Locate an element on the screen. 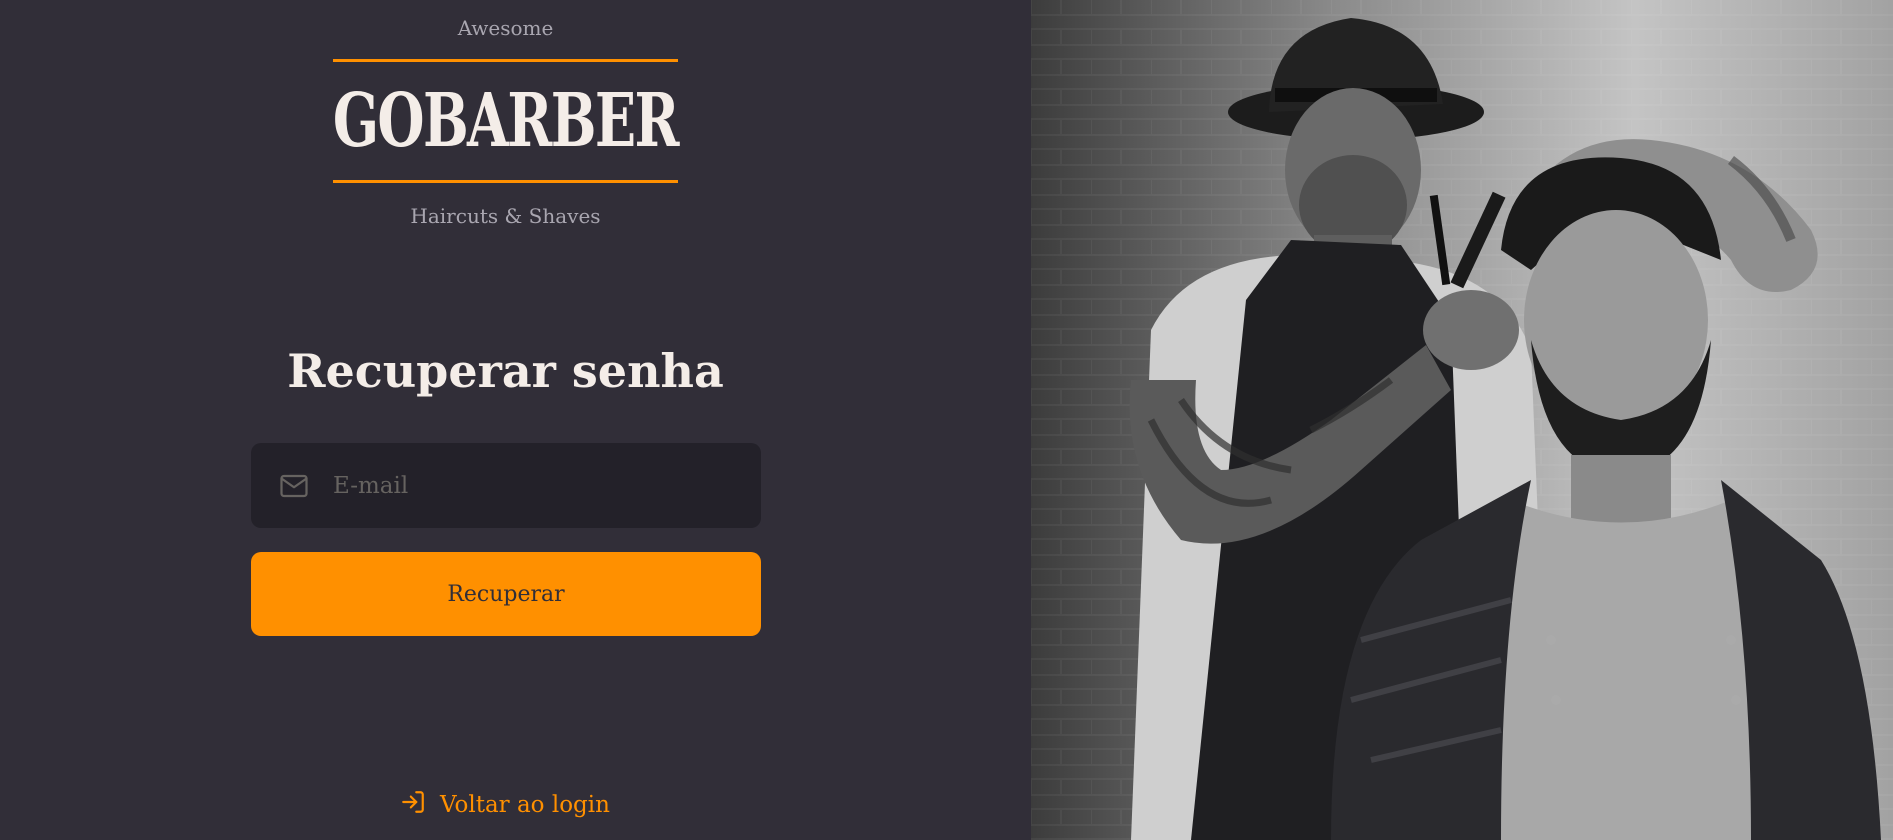 The height and width of the screenshot is (840, 1893). logo-bottom-divider is located at coordinates (505, 181).